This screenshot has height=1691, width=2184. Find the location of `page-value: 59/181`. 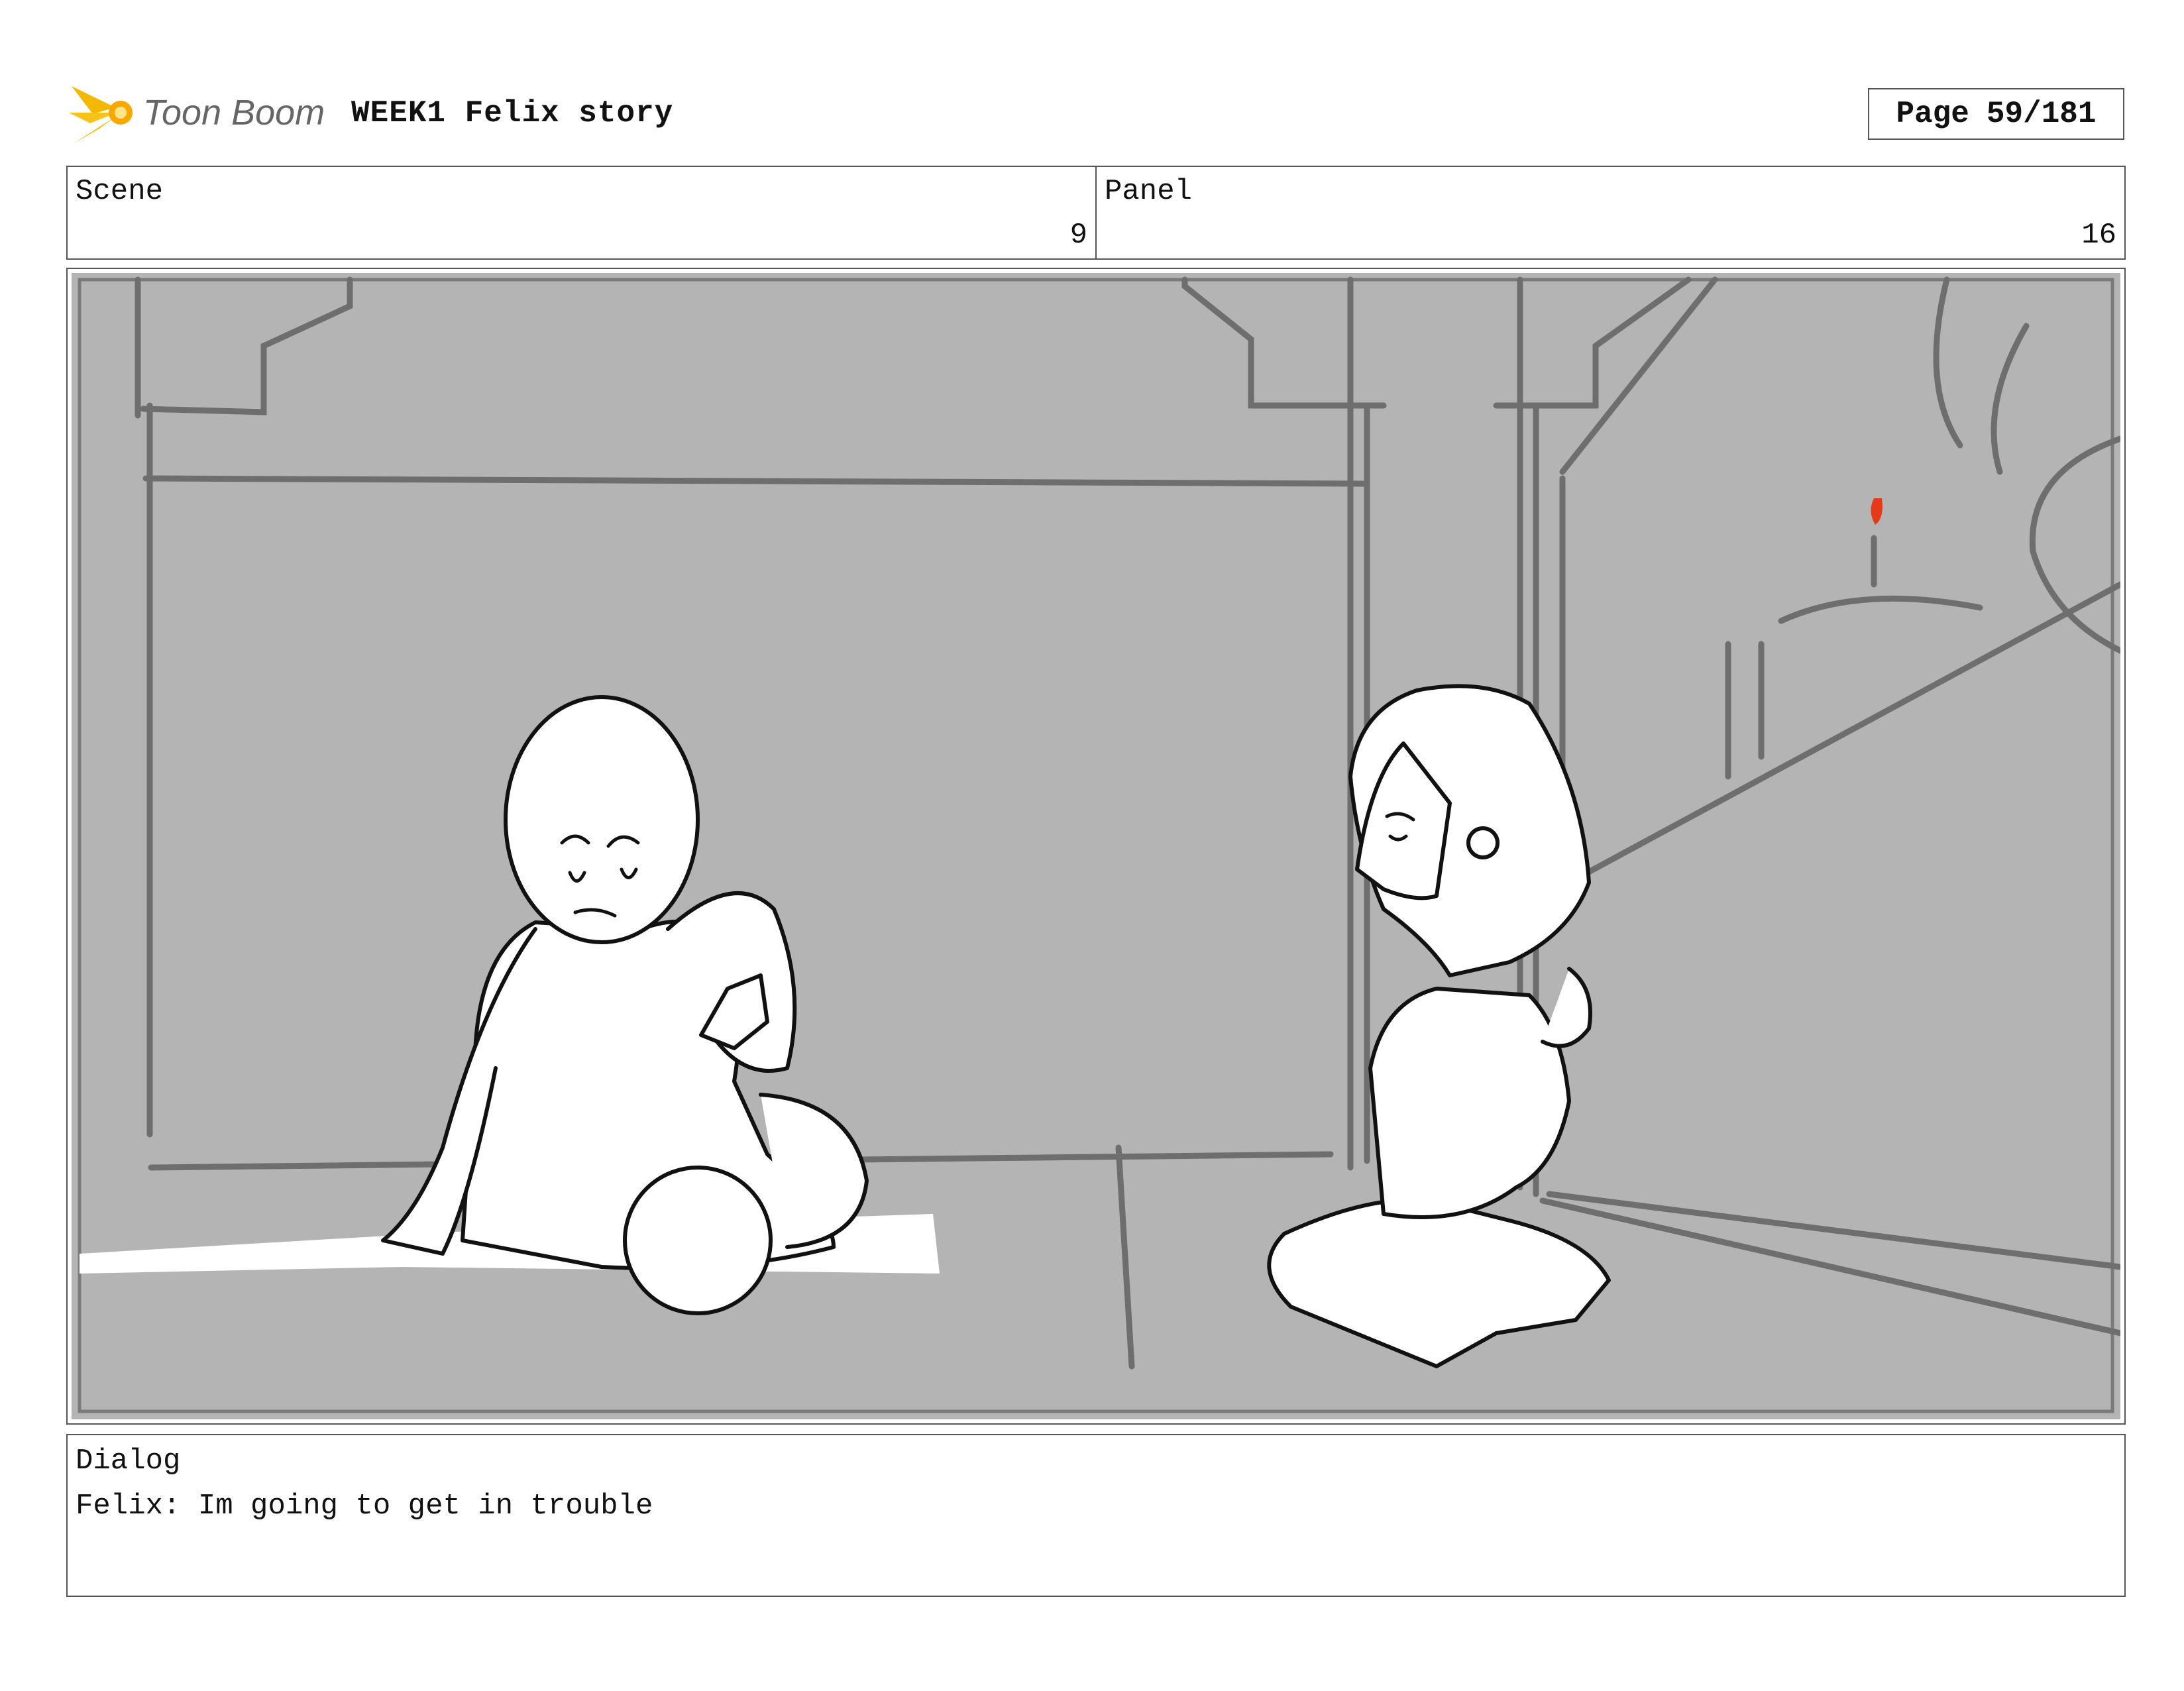

page-value: 59/181 is located at coordinates (2041, 114).